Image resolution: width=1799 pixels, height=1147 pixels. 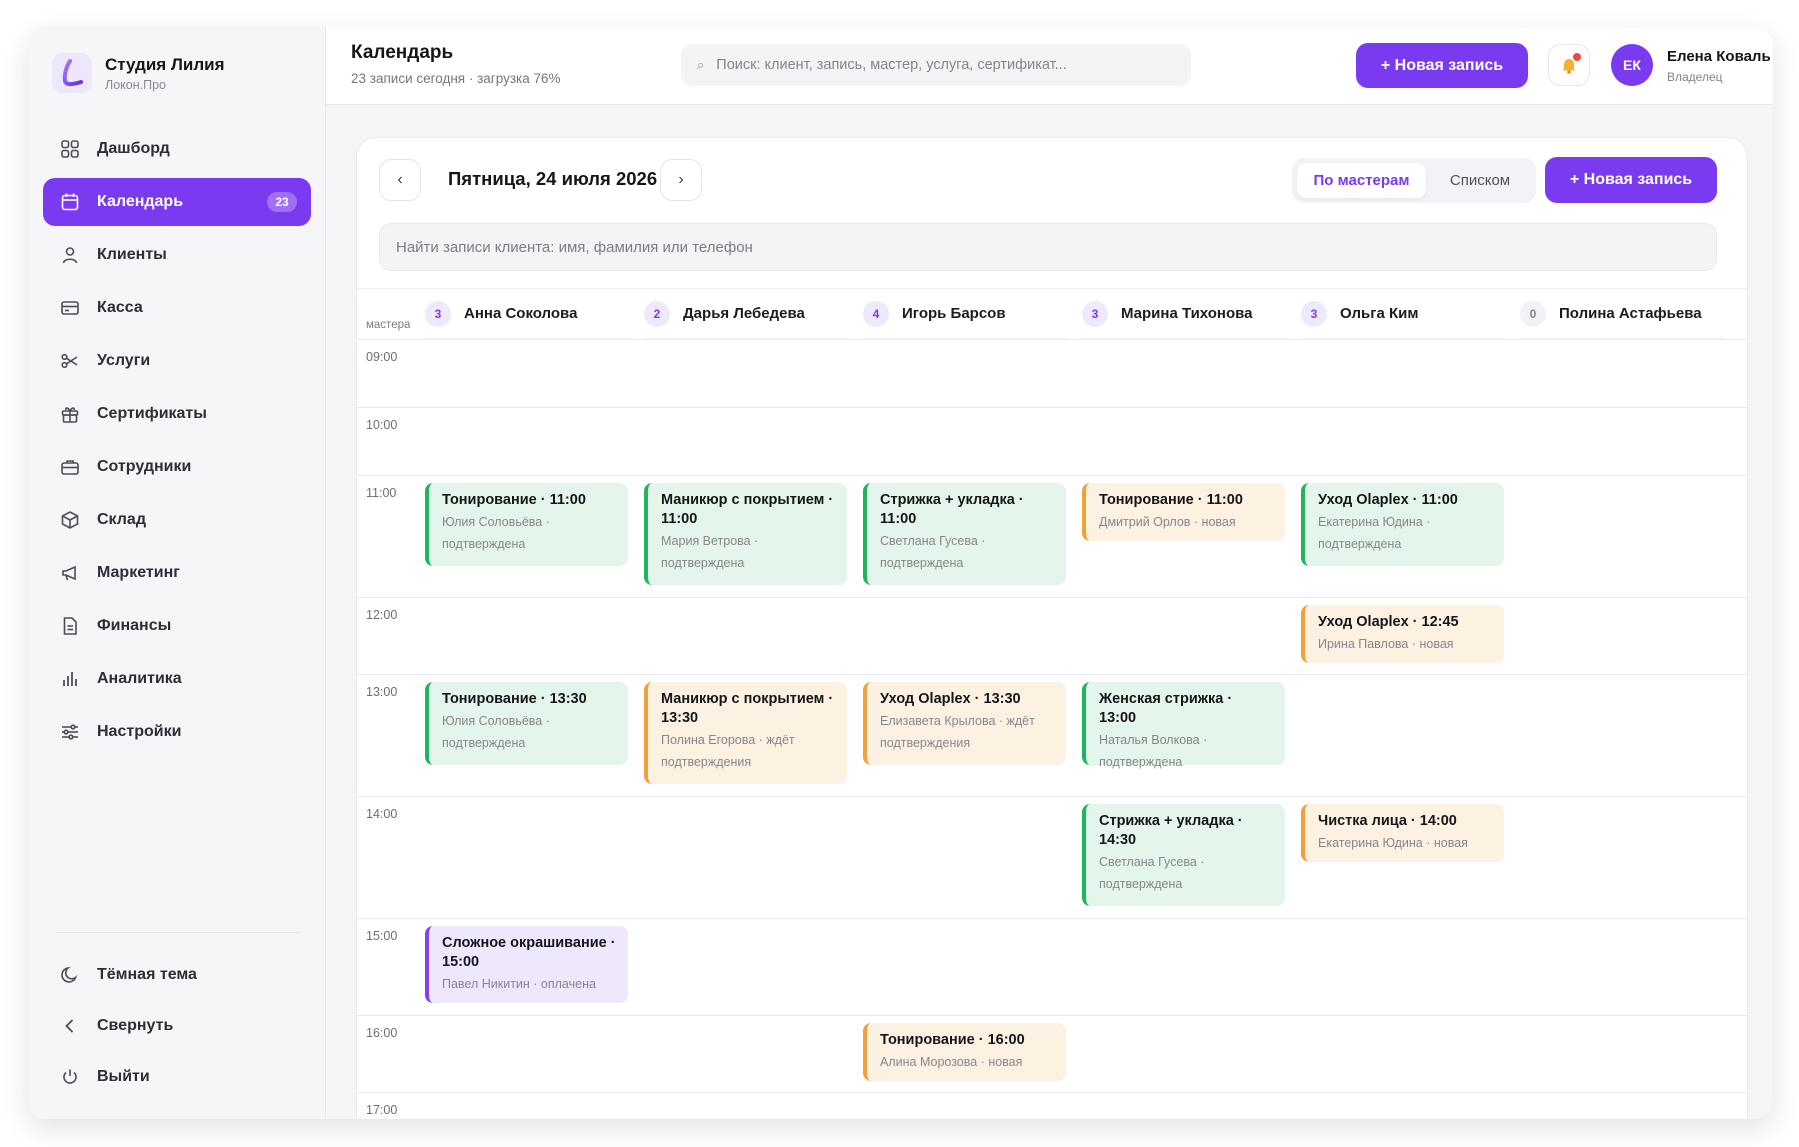 I want to click on view-list-tab: Списком, so click(x=1480, y=180).